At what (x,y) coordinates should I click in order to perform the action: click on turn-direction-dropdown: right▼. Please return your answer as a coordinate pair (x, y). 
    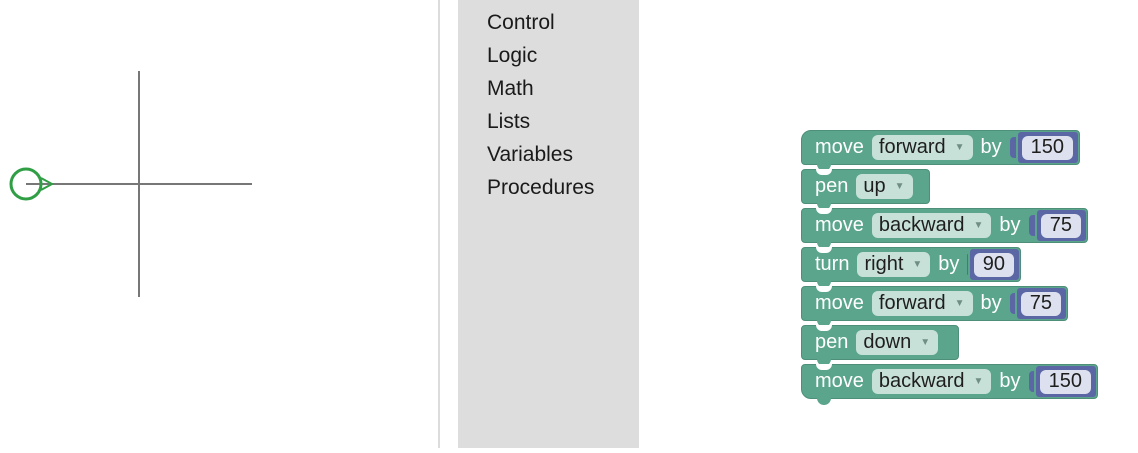
    Looking at the image, I should click on (893, 264).